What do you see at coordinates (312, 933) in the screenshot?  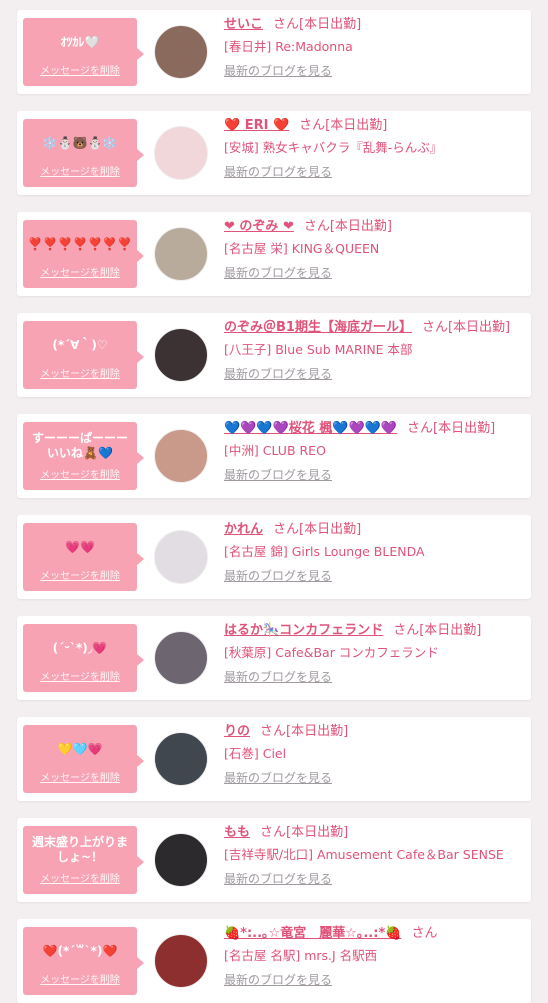 I see `cast-name-link: 🍓*:..｡☆竜宮 麗華☆｡..:*🍓` at bounding box center [312, 933].